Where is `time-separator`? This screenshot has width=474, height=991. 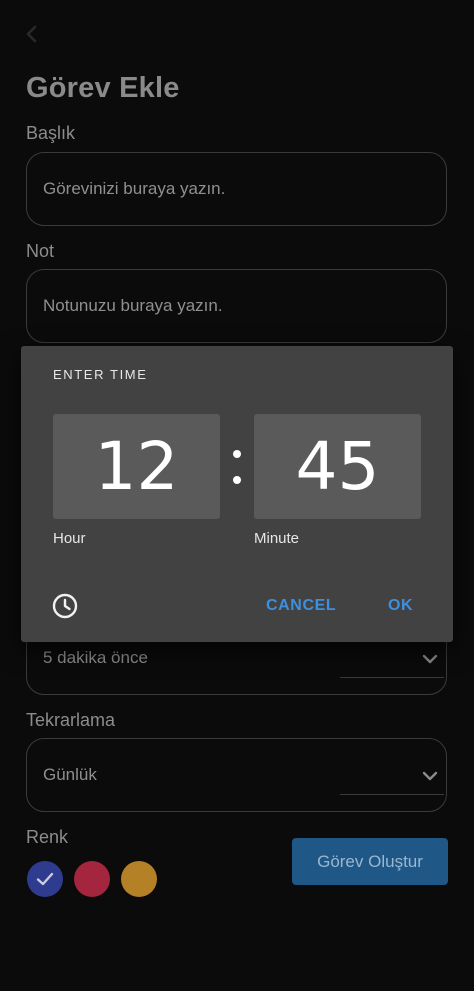
time-separator is located at coordinates (237, 466).